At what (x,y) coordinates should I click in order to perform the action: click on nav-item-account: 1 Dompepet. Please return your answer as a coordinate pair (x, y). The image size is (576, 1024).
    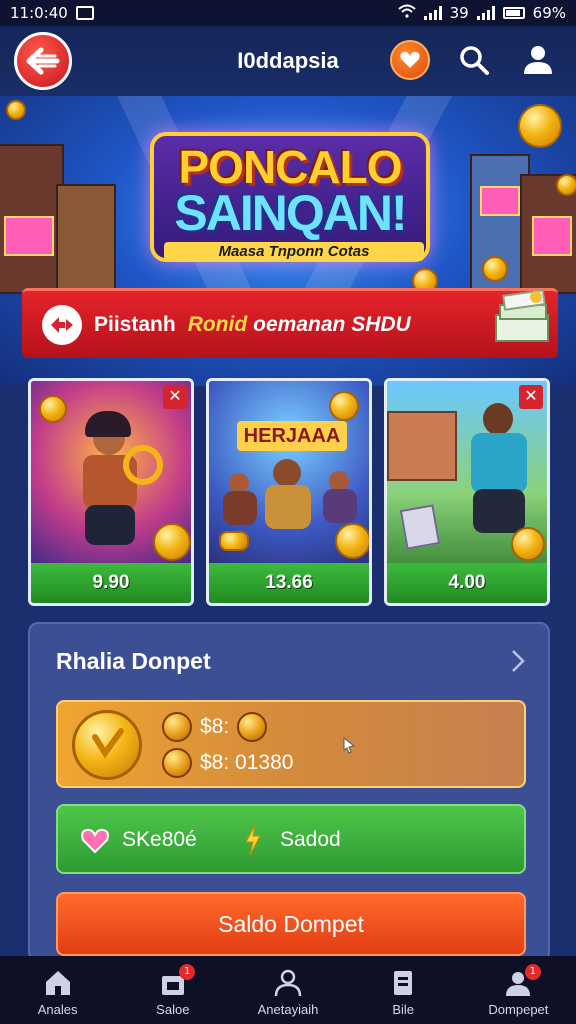
    Looking at the image, I should click on (518, 990).